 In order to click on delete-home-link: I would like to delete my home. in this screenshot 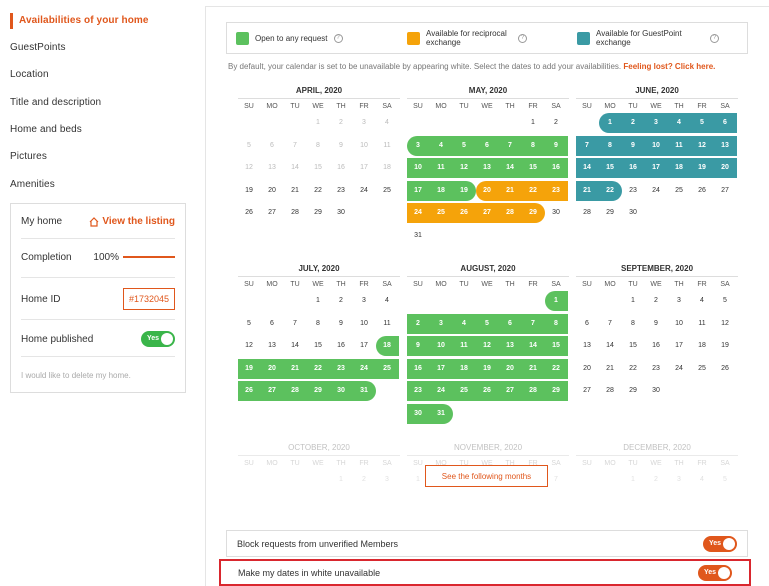, I will do `click(76, 375)`.